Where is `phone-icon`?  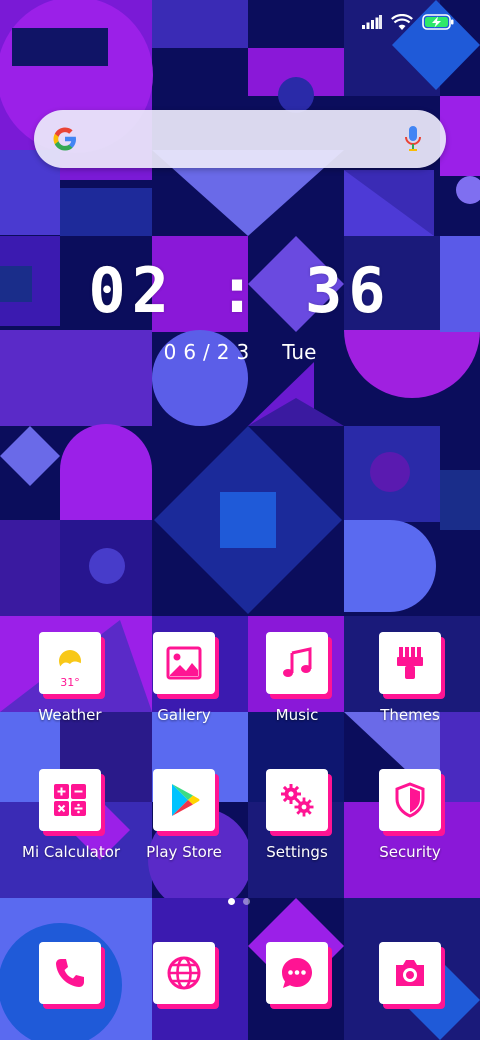
phone-icon is located at coordinates (70, 973).